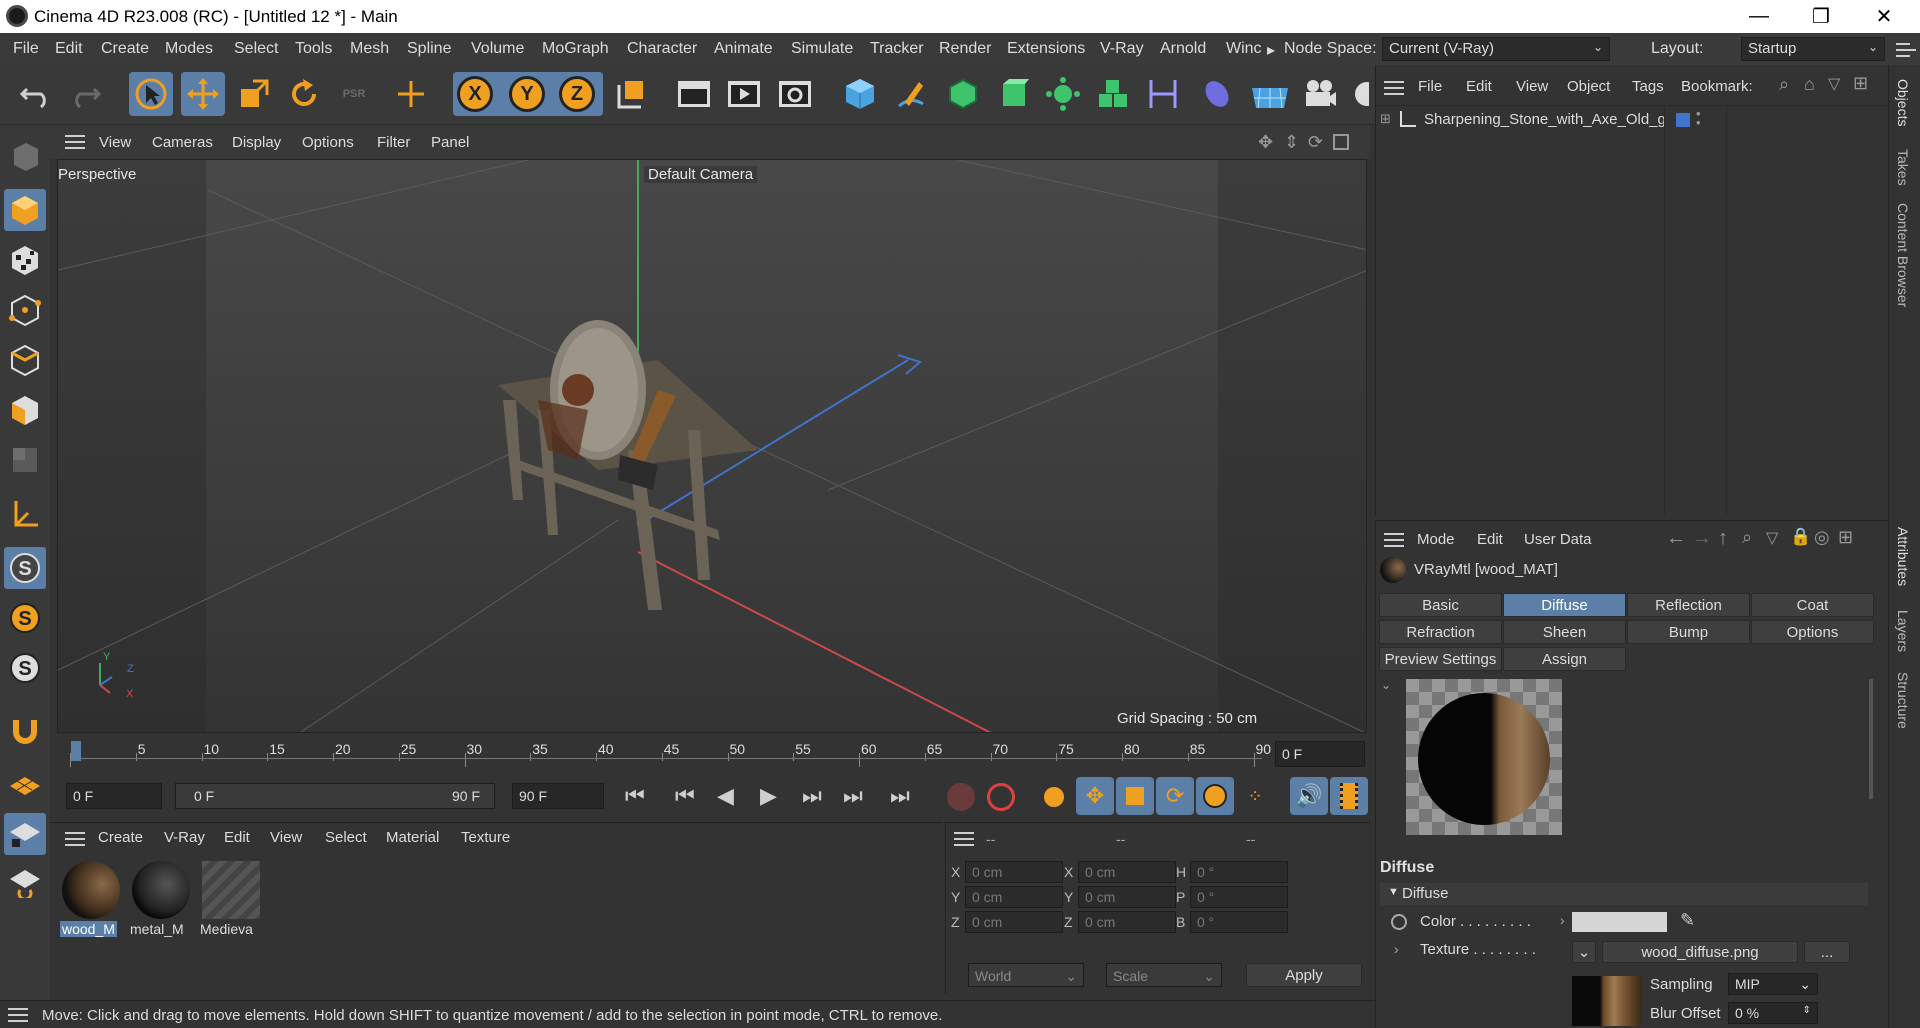 This screenshot has width=1920, height=1028. I want to click on material-manager-hamburger-icon, so click(75, 839).